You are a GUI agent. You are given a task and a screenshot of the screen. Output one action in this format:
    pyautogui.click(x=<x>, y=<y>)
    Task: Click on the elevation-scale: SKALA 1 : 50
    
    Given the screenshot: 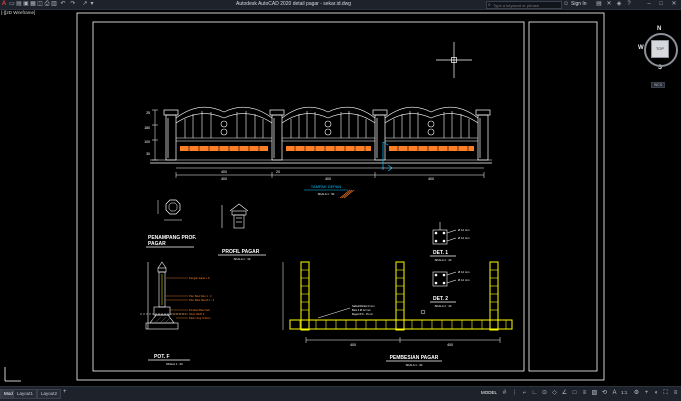 What is the action you would take?
    pyautogui.click(x=326, y=194)
    